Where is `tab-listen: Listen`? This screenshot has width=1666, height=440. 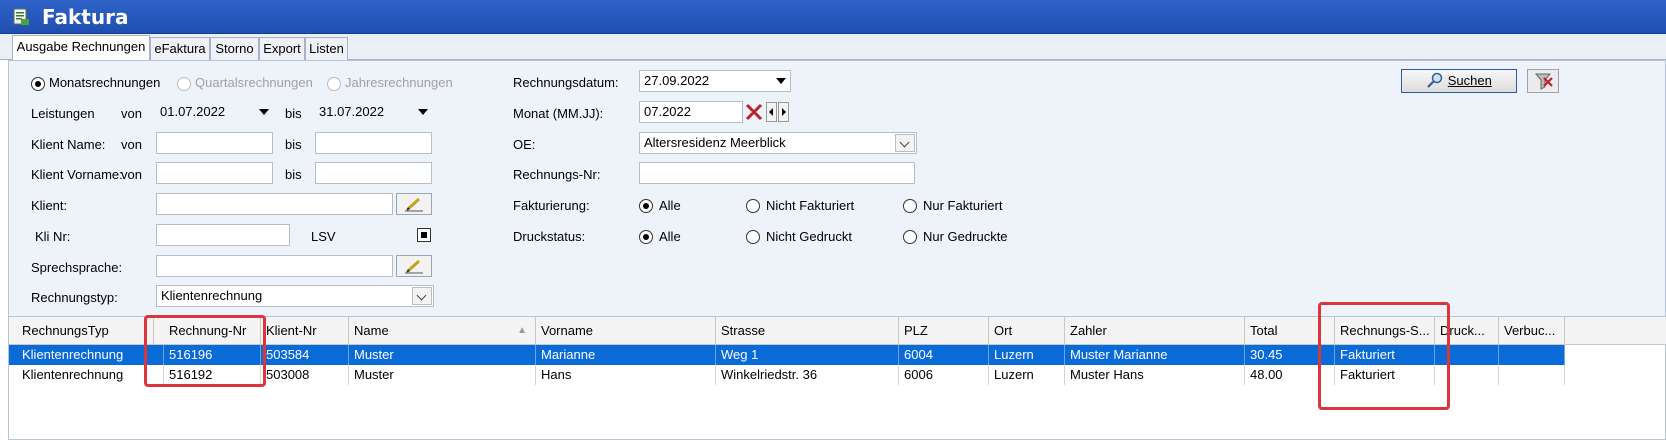 tab-listen: Listen is located at coordinates (326, 48).